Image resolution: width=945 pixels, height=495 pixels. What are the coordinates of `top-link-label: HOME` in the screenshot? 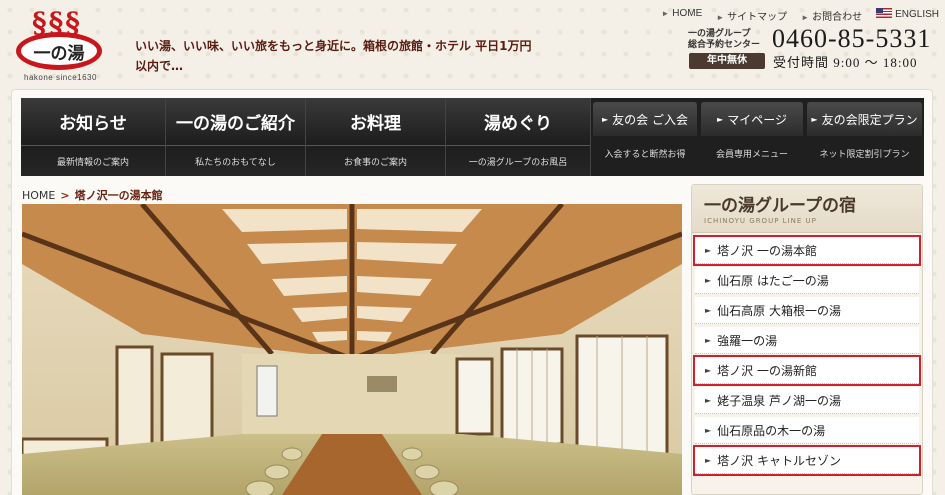 It's located at (687, 13).